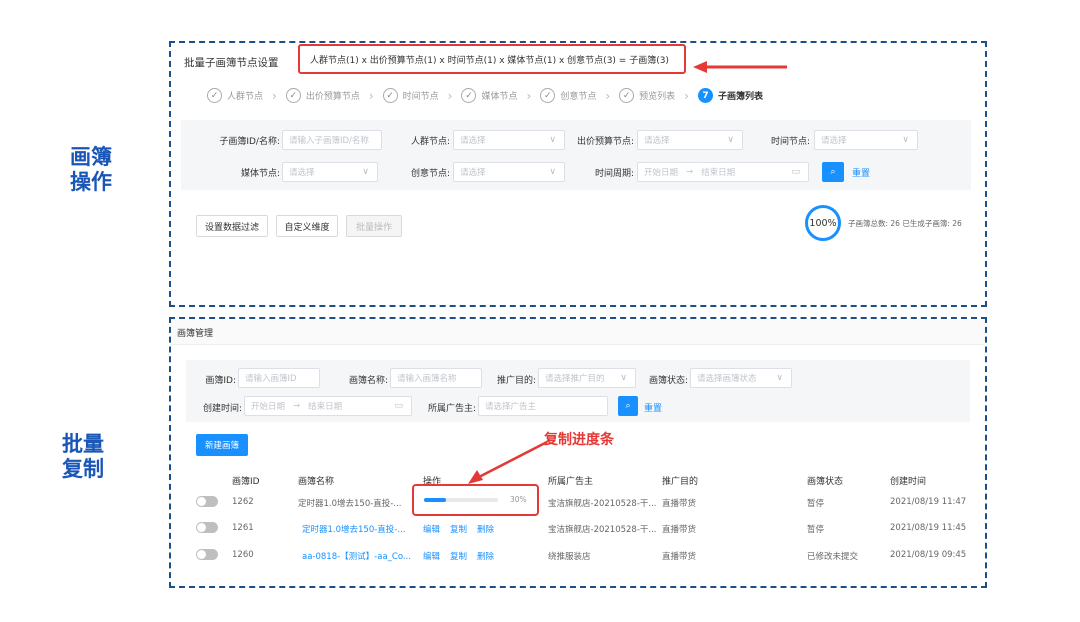 The image size is (1080, 622). What do you see at coordinates (232, 226) in the screenshot?
I see `data-filter-button: 设置数据过滤` at bounding box center [232, 226].